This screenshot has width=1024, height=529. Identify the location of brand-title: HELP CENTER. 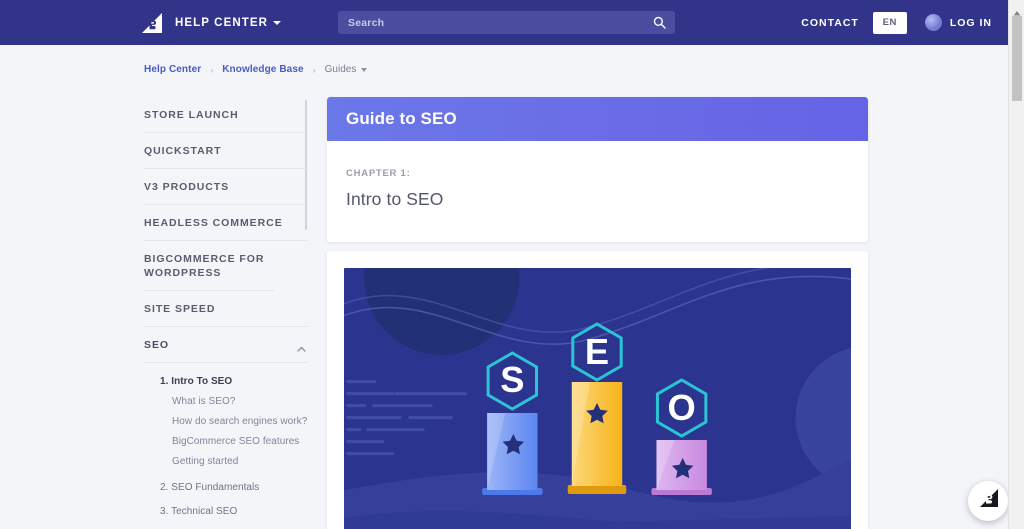
(222, 22).